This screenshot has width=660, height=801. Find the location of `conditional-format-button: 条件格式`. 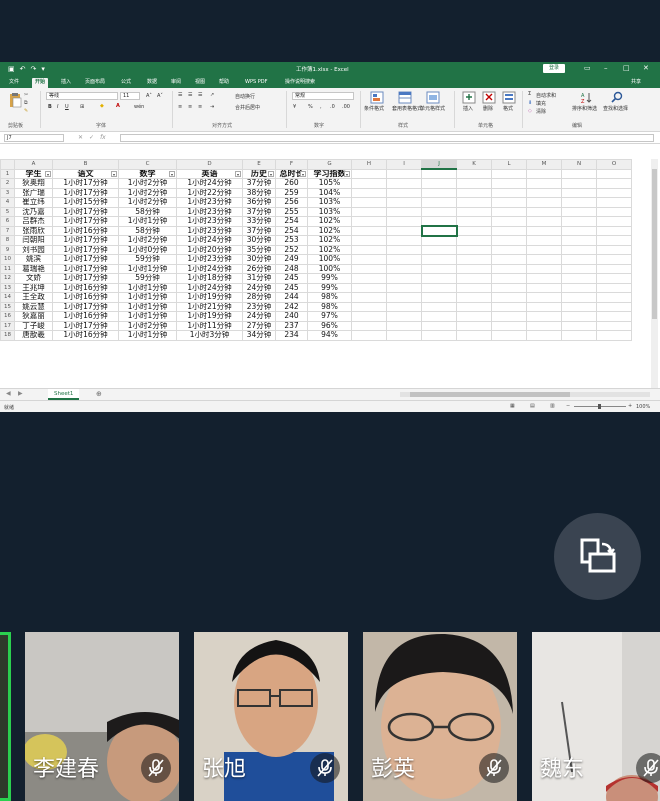

conditional-format-button: 条件格式 is located at coordinates (374, 108).